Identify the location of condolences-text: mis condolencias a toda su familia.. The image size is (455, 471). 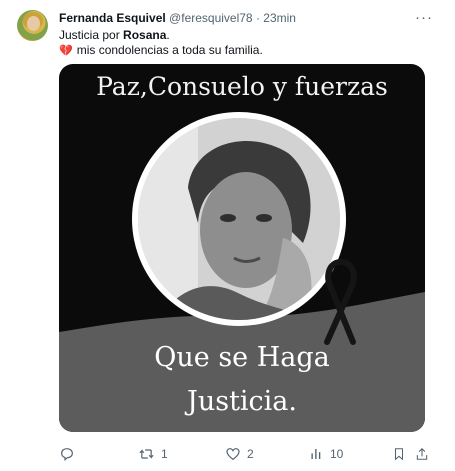
(169, 50).